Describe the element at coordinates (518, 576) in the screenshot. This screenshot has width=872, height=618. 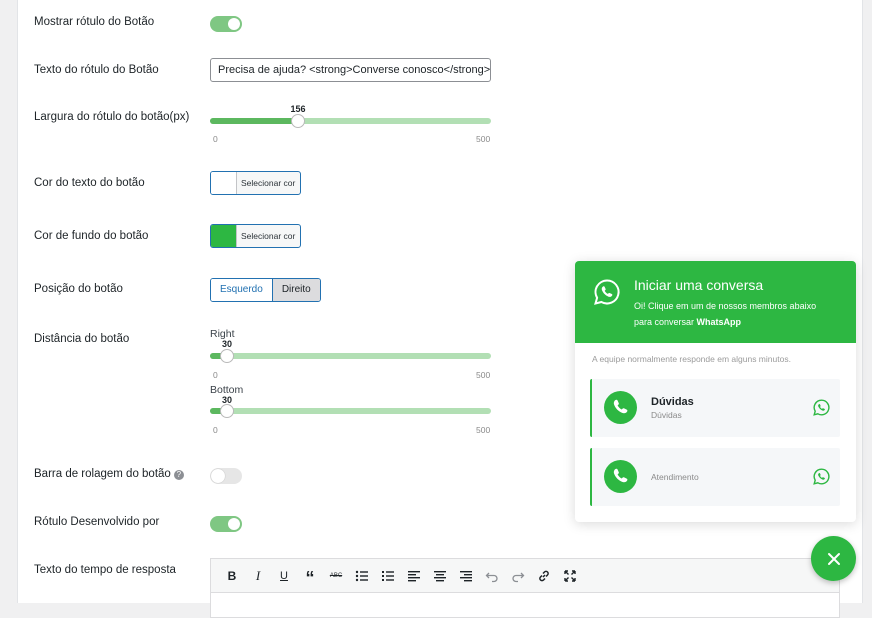
I see `redo-icon` at that location.